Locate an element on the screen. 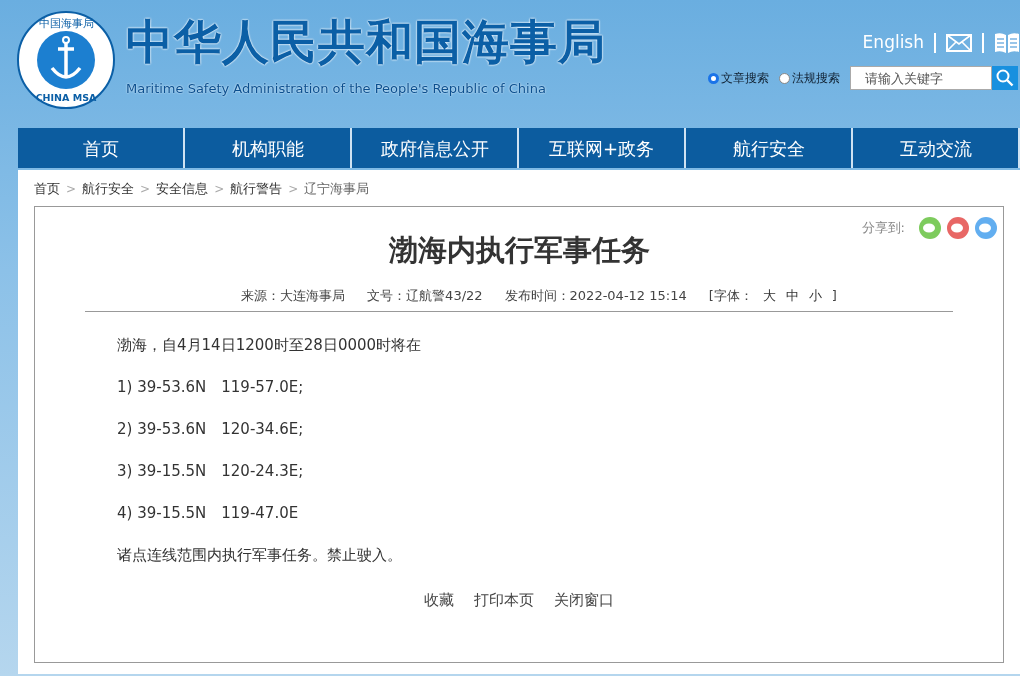 This screenshot has width=1020, height=676. breadcrumb-link: 安全信息 is located at coordinates (182, 189).